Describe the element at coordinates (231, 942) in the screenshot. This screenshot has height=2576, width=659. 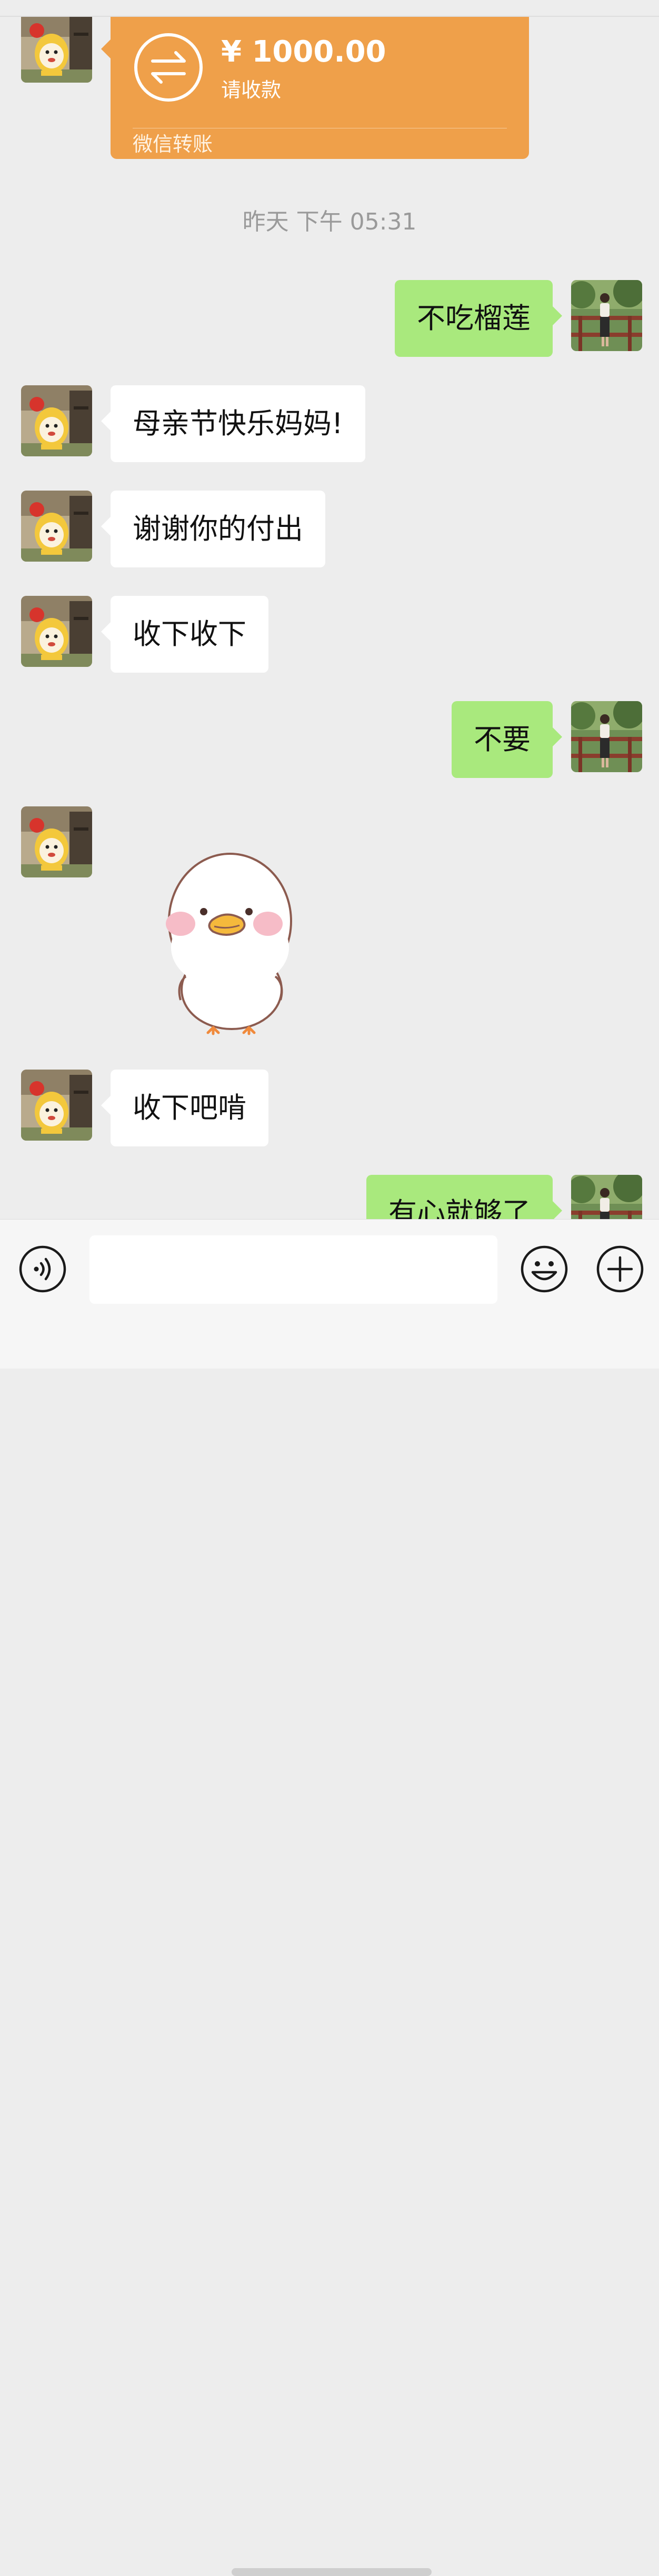
I see `white-duck-sticker` at that location.